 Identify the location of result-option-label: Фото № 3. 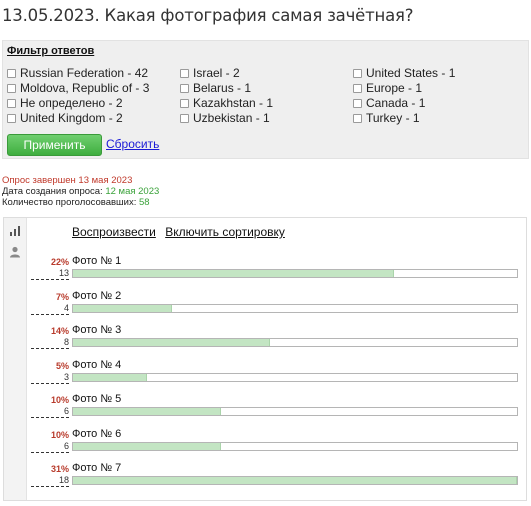
(97, 330).